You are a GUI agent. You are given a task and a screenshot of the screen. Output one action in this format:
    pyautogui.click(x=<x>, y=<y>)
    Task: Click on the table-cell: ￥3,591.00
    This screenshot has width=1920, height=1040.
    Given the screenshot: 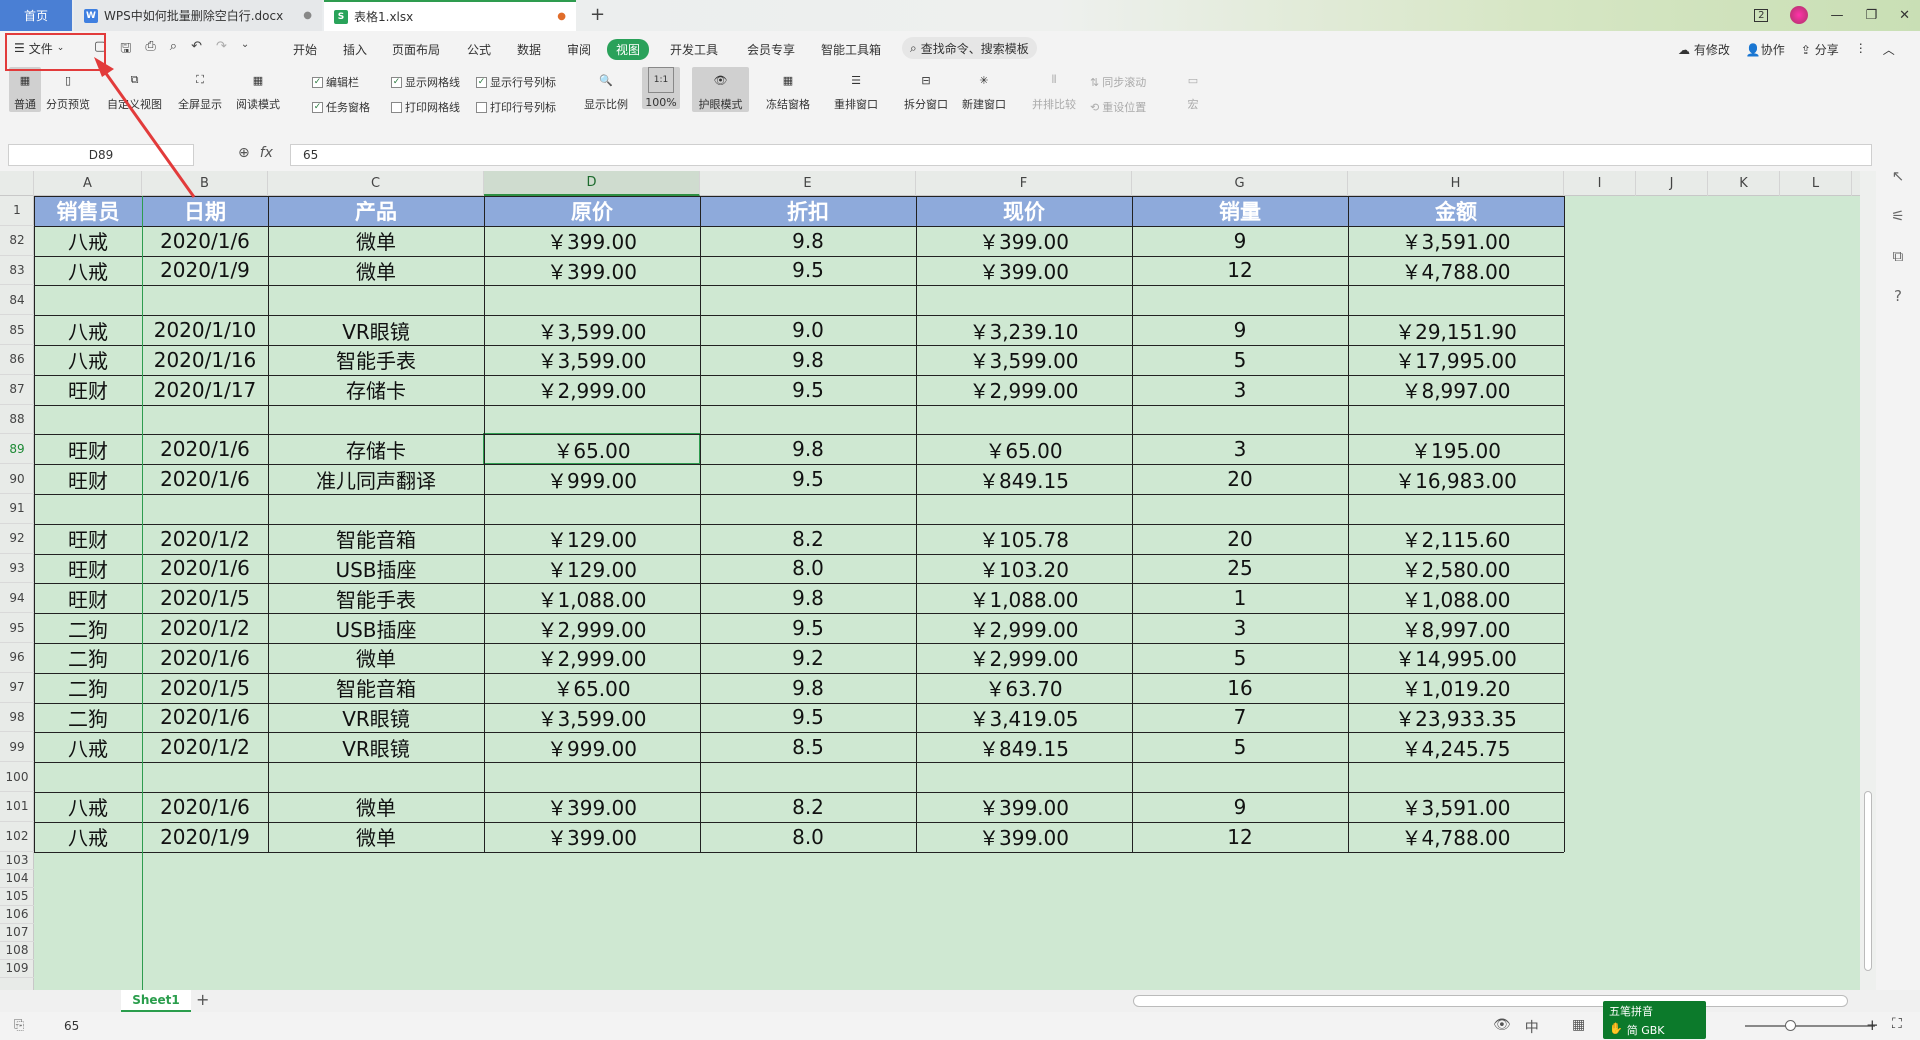 What is the action you would take?
    pyautogui.click(x=1456, y=807)
    